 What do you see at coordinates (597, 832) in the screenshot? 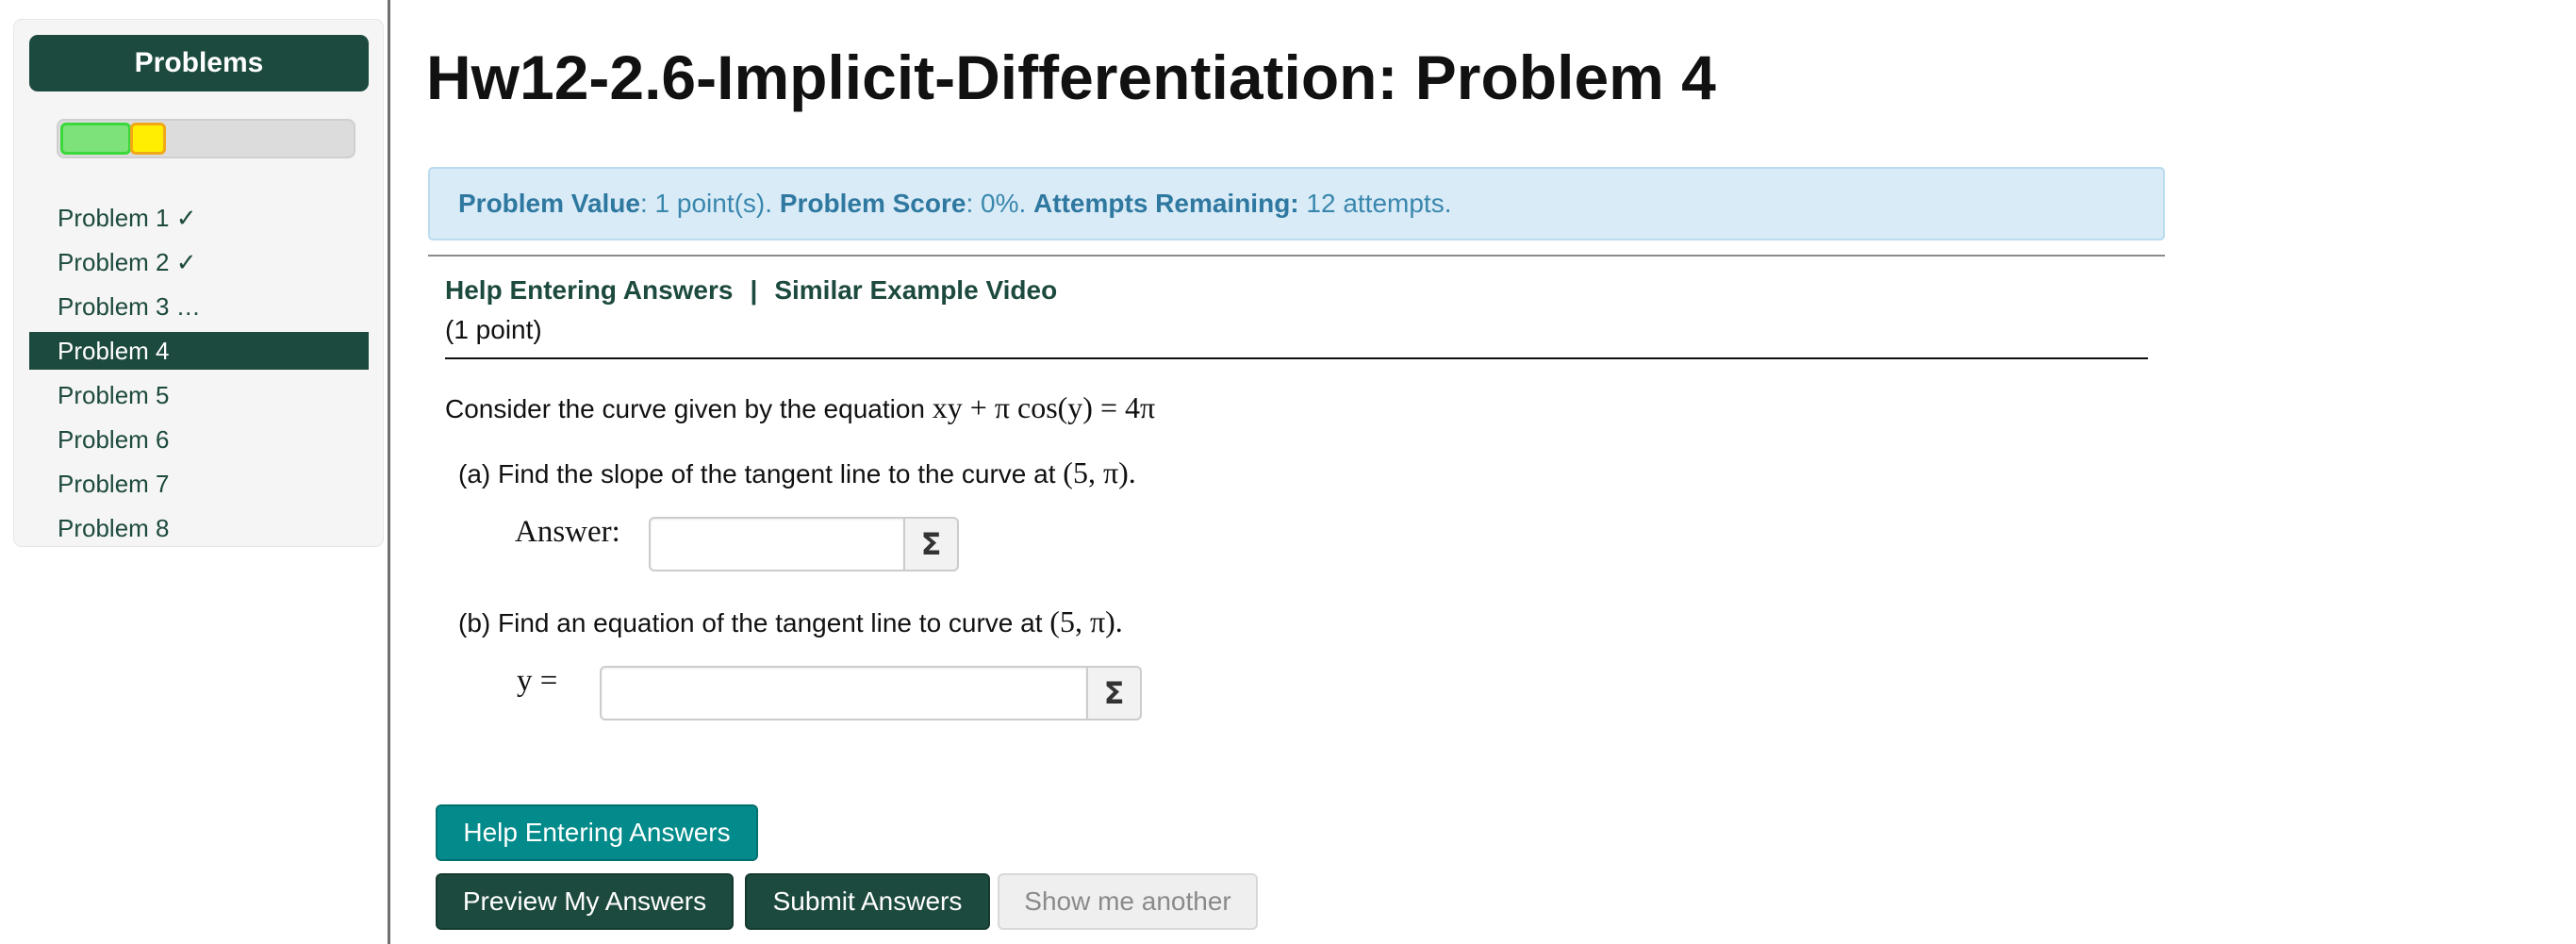
I see `help-entering-answers-button: Help Entering Answers` at bounding box center [597, 832].